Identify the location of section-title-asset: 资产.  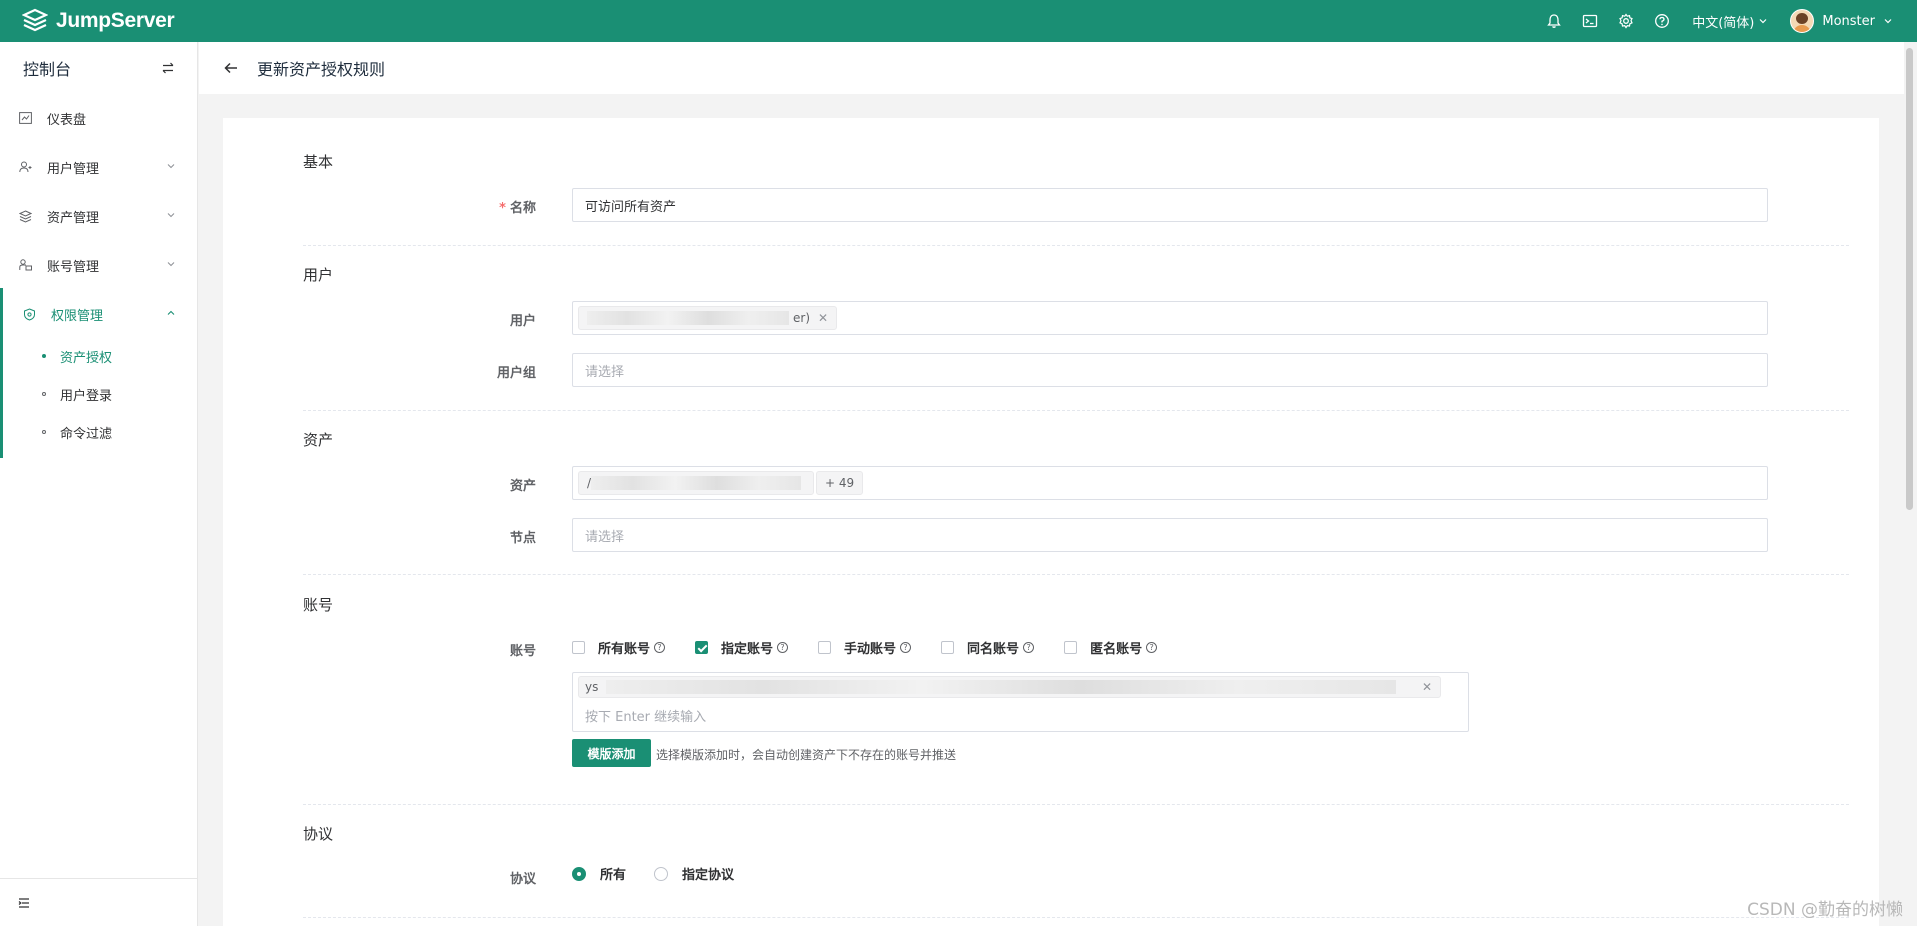
(318, 440).